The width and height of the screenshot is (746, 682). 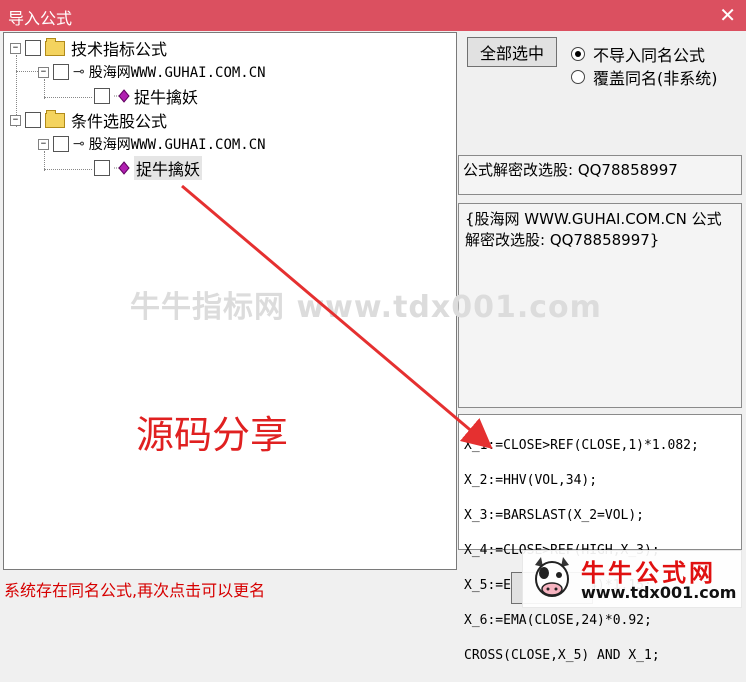 What do you see at coordinates (581, 445) in the screenshot?
I see `code-line: X_1:=CLOSE>REF(CLOSE,1)*1.082;` at bounding box center [581, 445].